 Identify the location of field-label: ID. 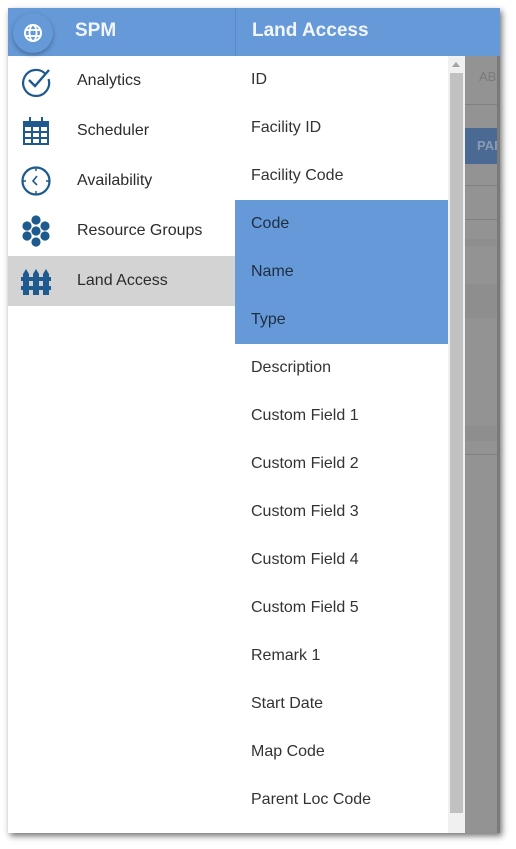
(259, 79).